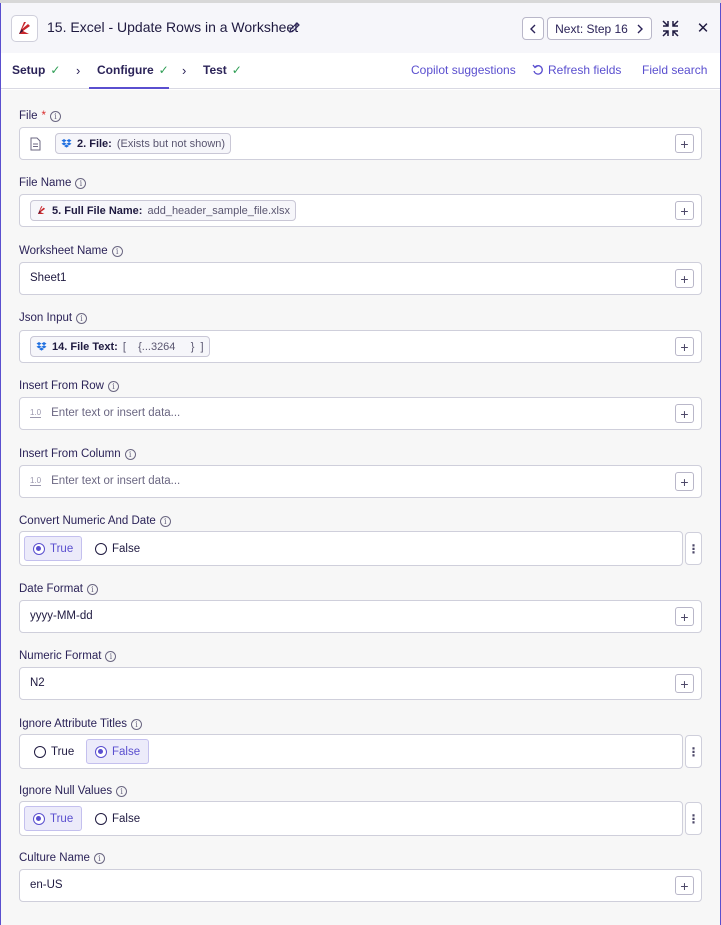  I want to click on numeric-format-value: N2, so click(37, 683).